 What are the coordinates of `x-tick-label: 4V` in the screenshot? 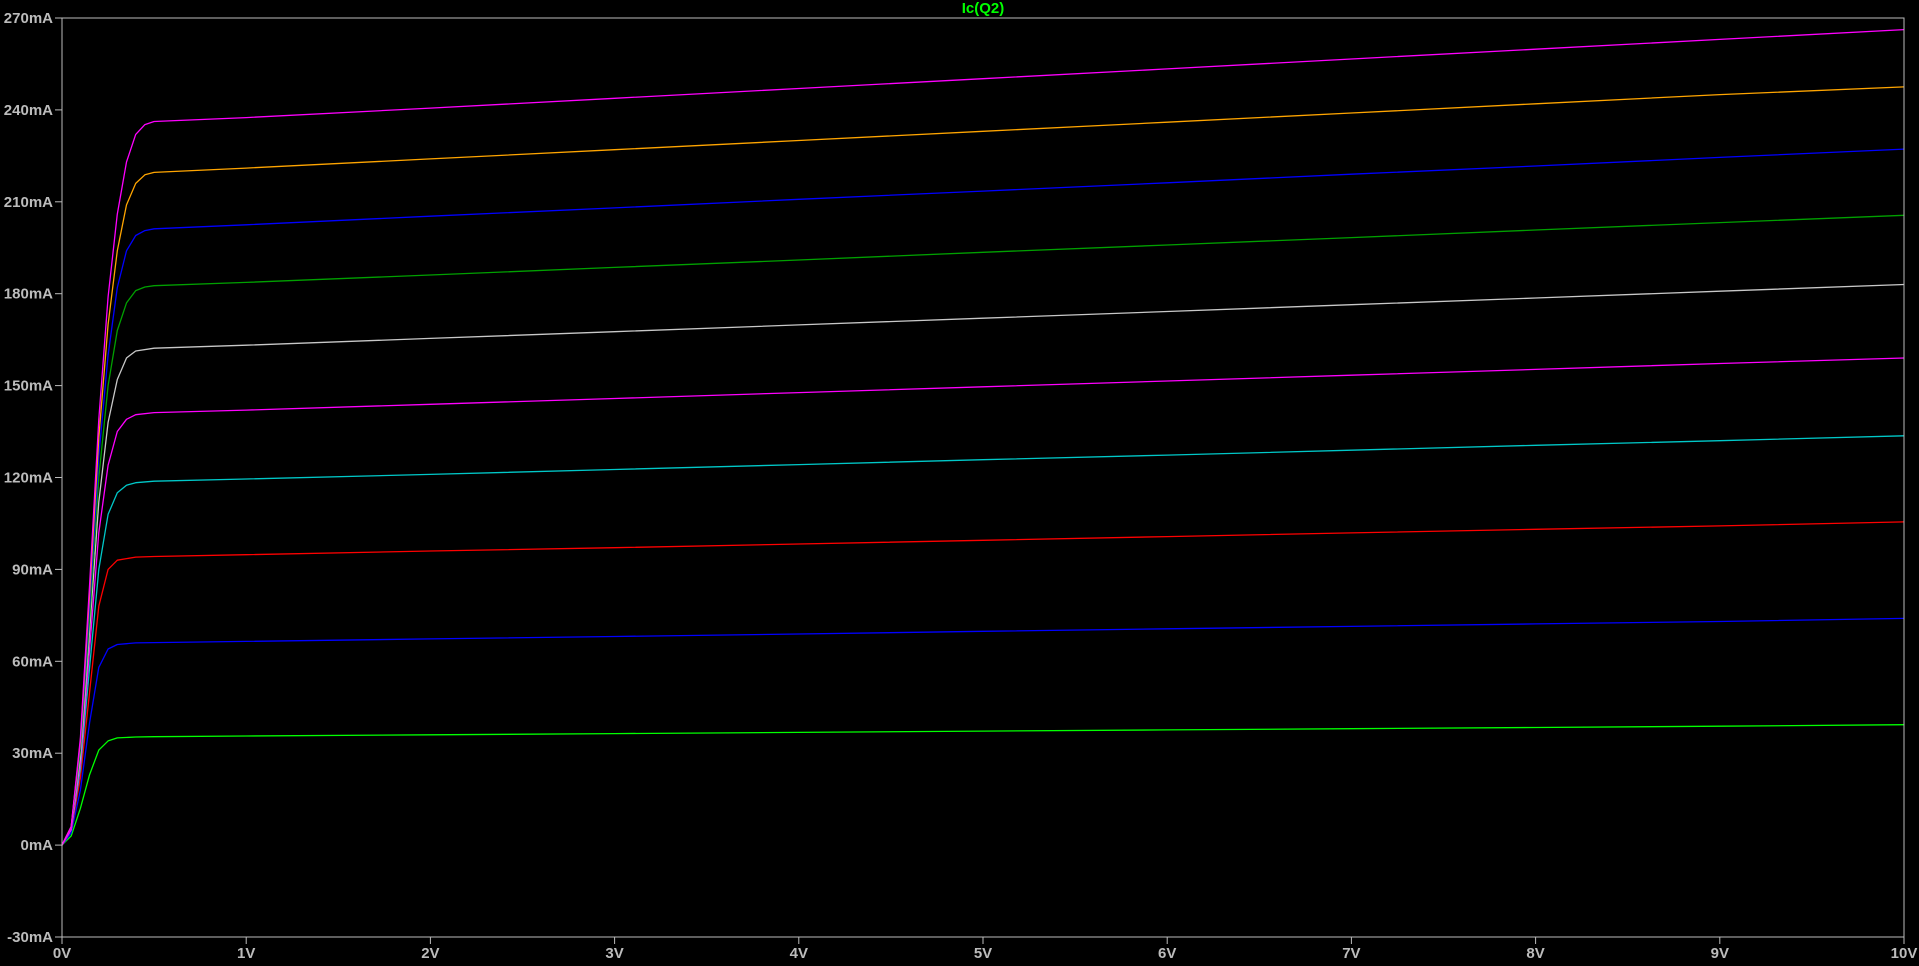 It's located at (799, 953).